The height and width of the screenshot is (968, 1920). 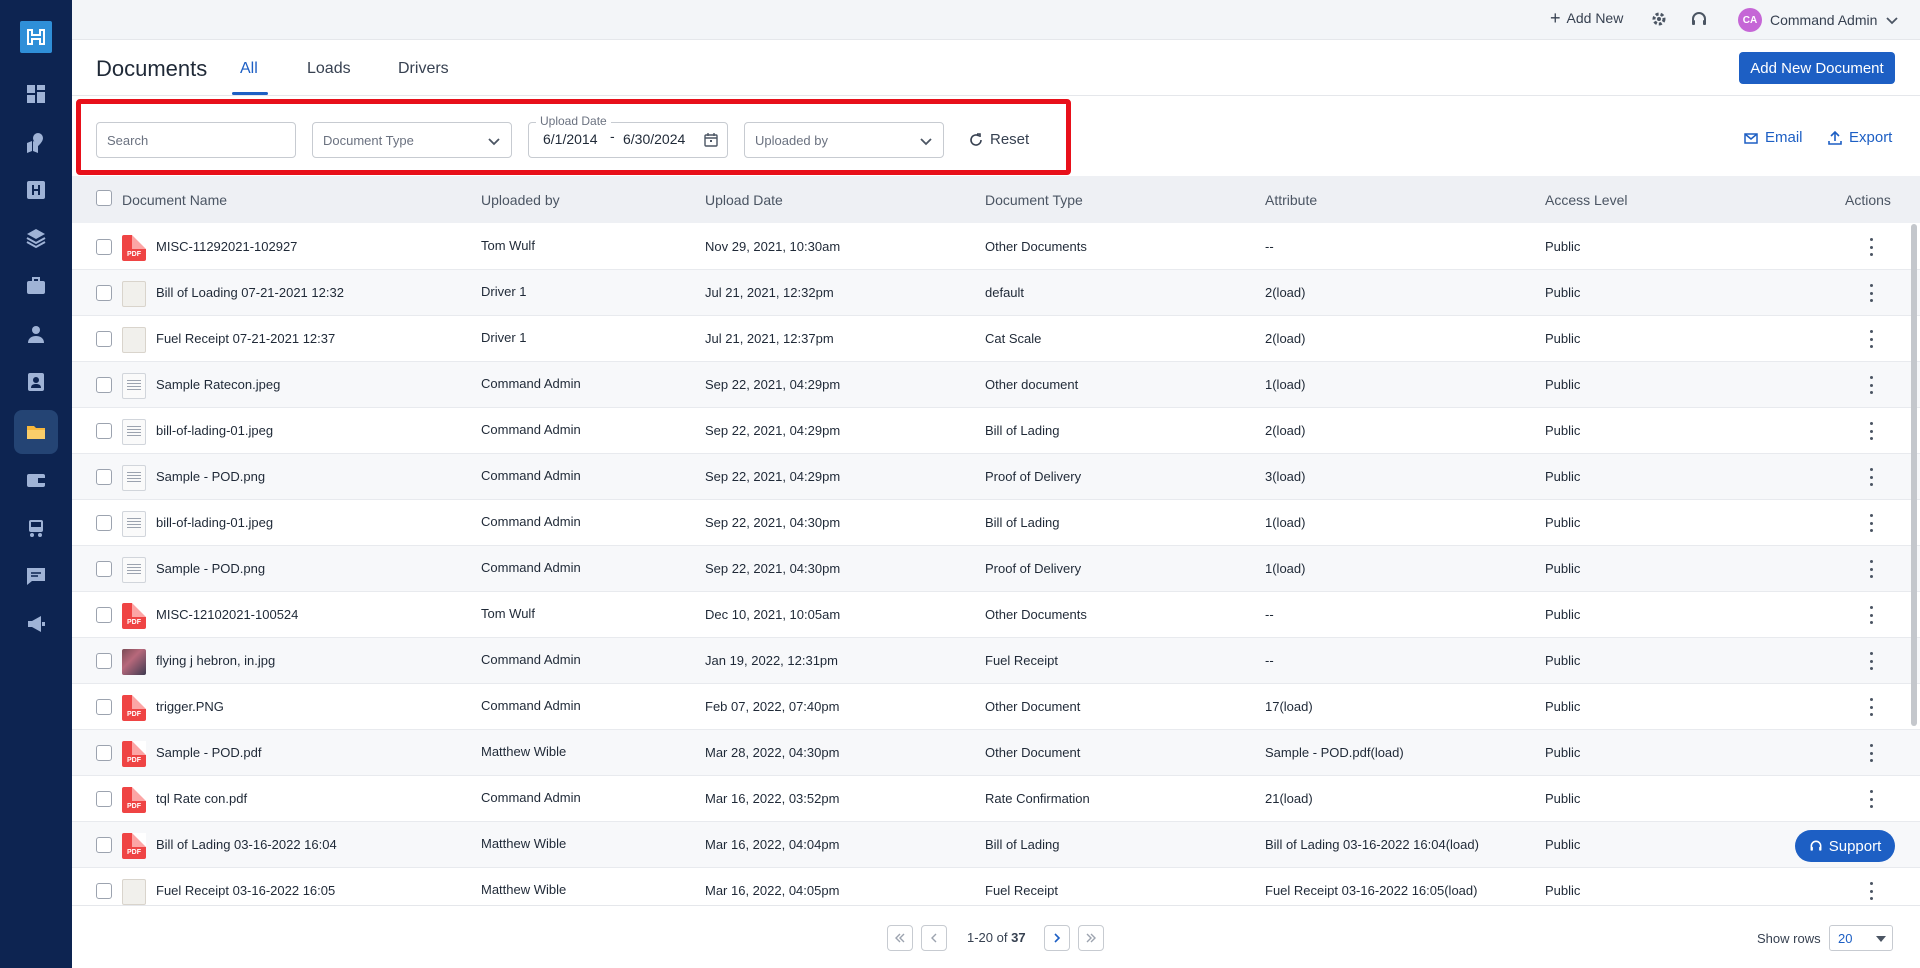 What do you see at coordinates (245, 338) in the screenshot?
I see `cell-document-name: Fuel Receipt 07-21-2021 12:37` at bounding box center [245, 338].